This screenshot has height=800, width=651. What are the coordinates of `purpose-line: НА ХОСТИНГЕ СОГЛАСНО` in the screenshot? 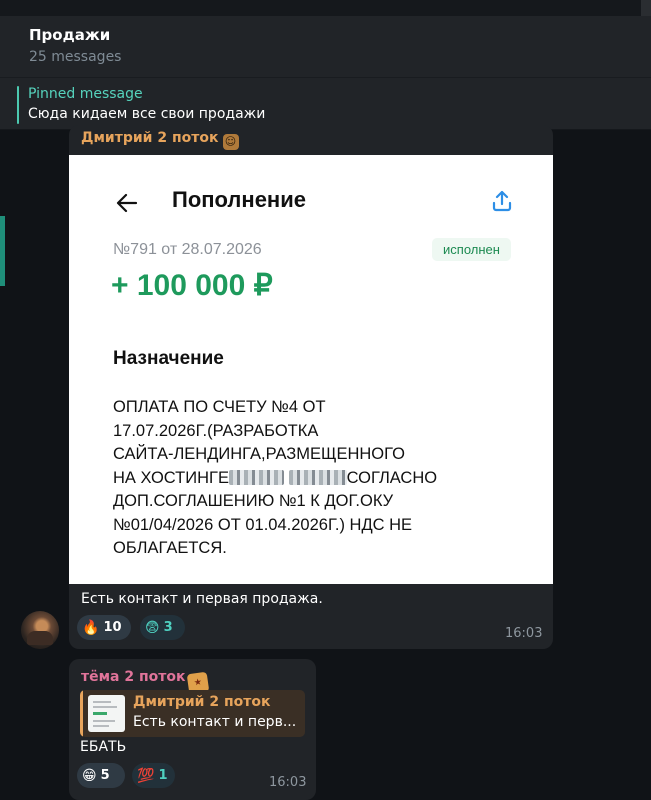 It's located at (303, 479).